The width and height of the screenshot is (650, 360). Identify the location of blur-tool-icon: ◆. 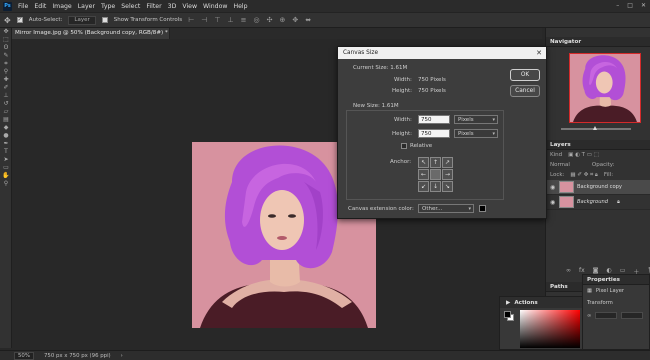
(6, 128).